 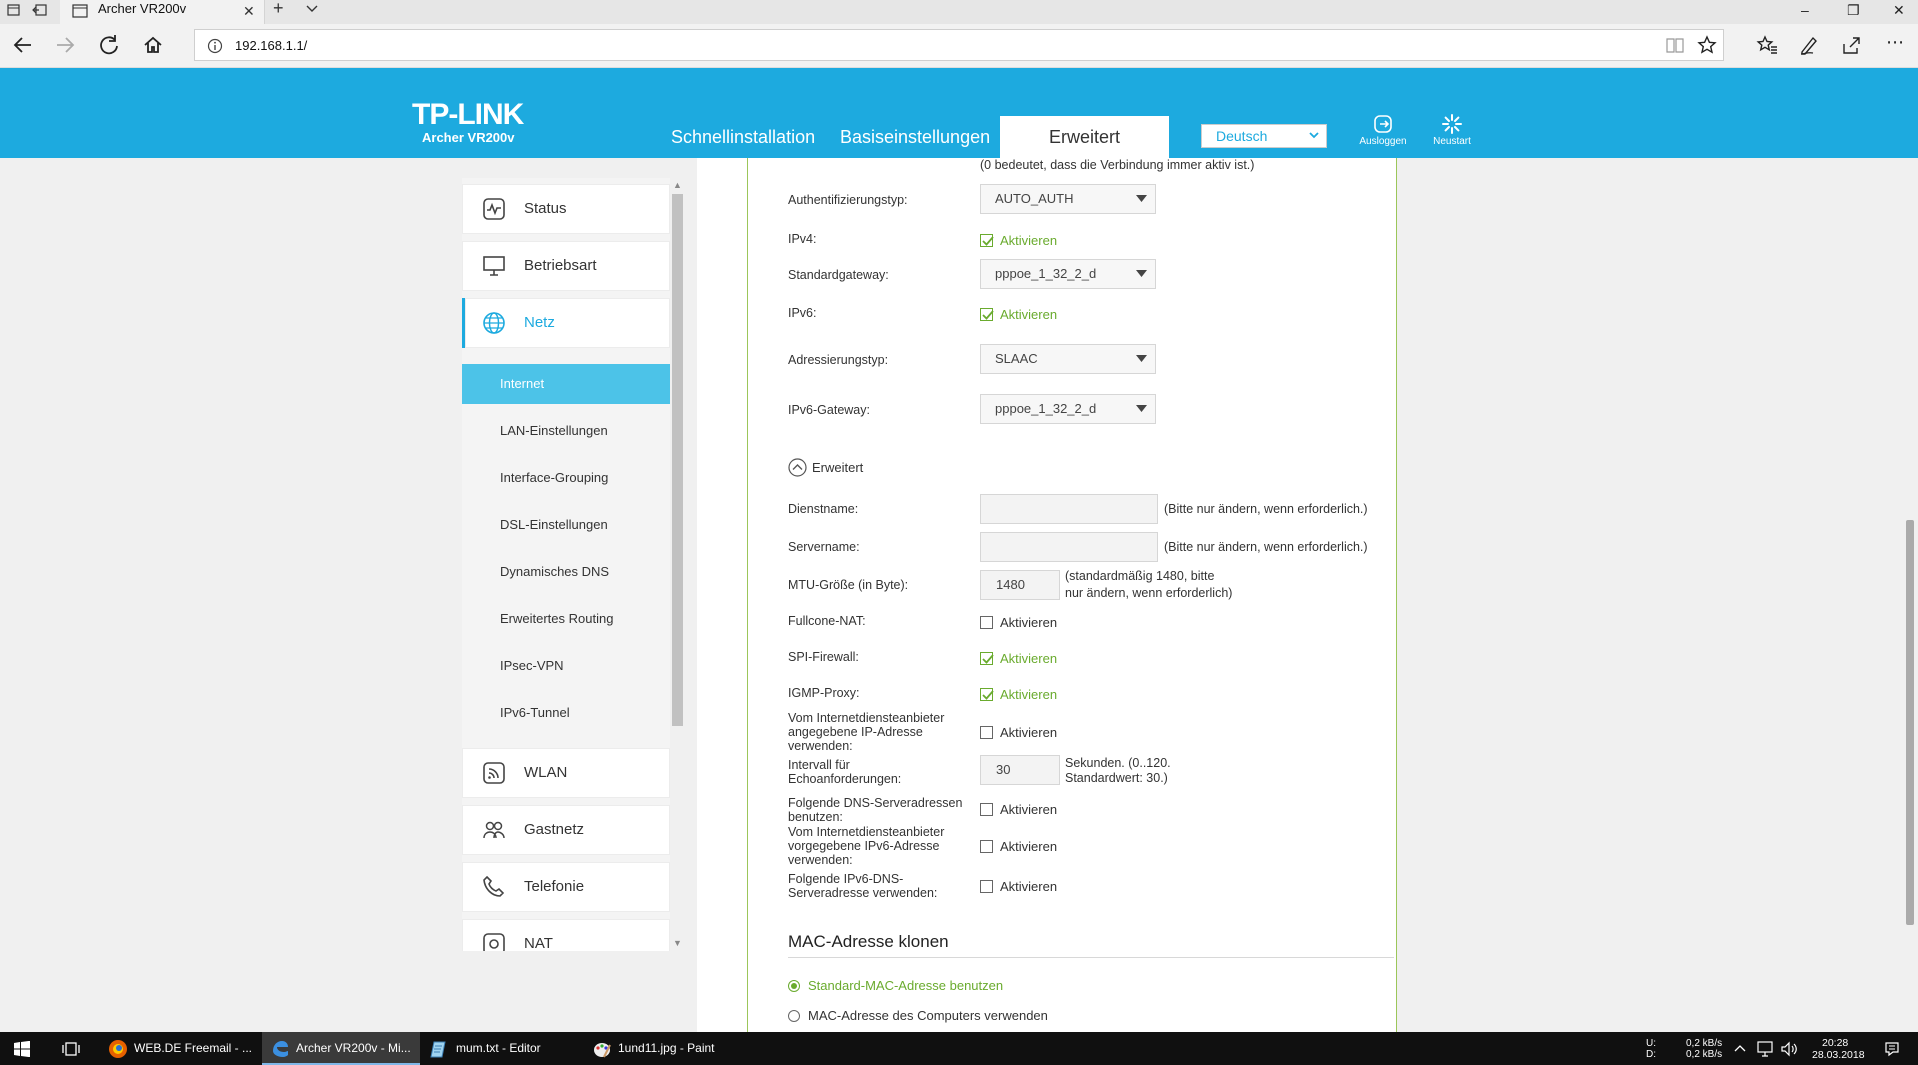 What do you see at coordinates (986, 622) in the screenshot?
I see `fullcone-nat-checkbox` at bounding box center [986, 622].